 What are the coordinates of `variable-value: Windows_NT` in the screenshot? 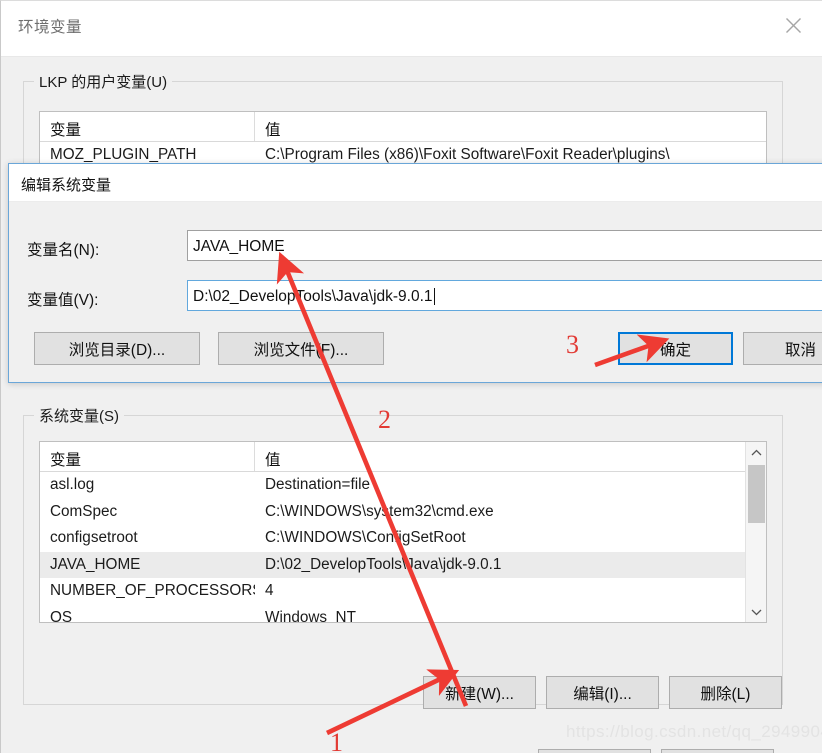 It's located at (310, 615).